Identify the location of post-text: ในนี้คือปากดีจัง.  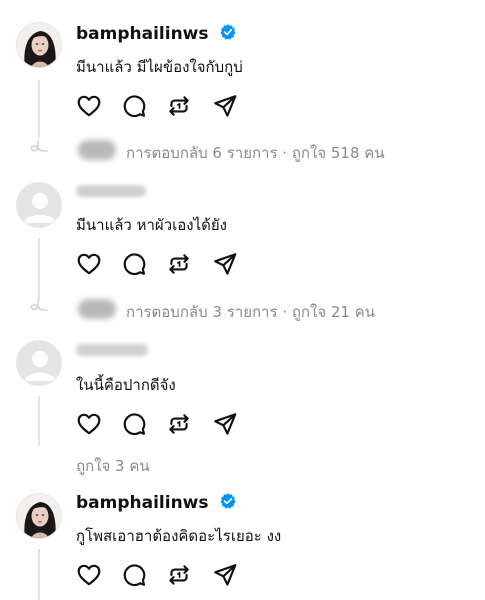
(126, 385).